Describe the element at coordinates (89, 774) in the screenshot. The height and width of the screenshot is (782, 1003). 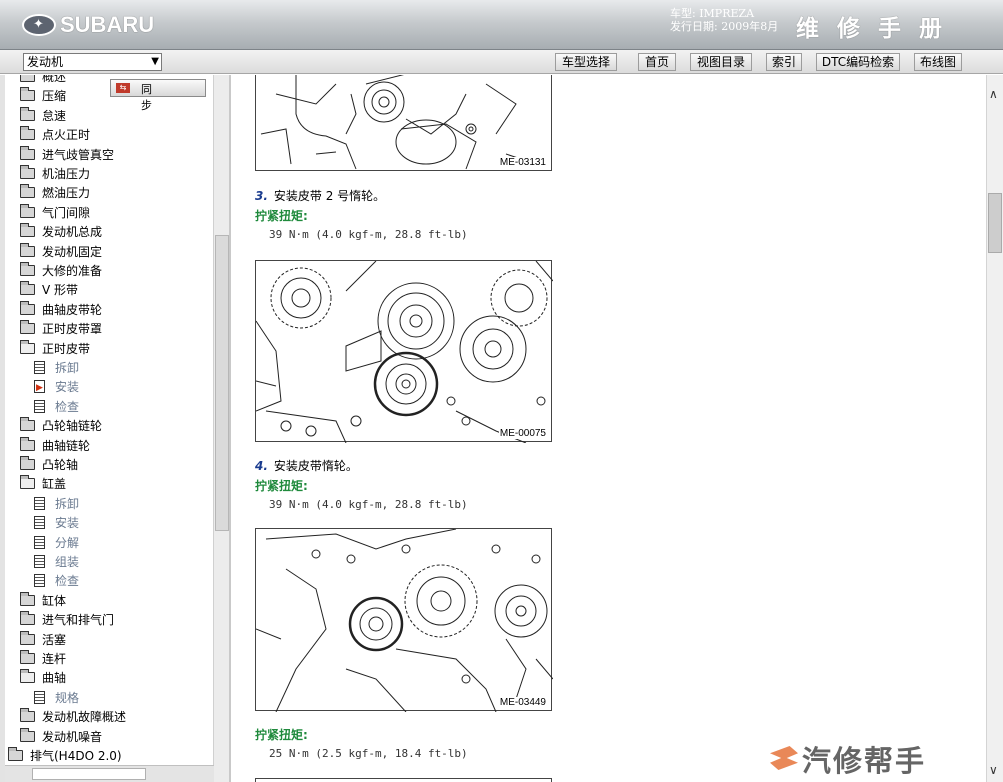
I see `tree-horizontal-thumb` at that location.